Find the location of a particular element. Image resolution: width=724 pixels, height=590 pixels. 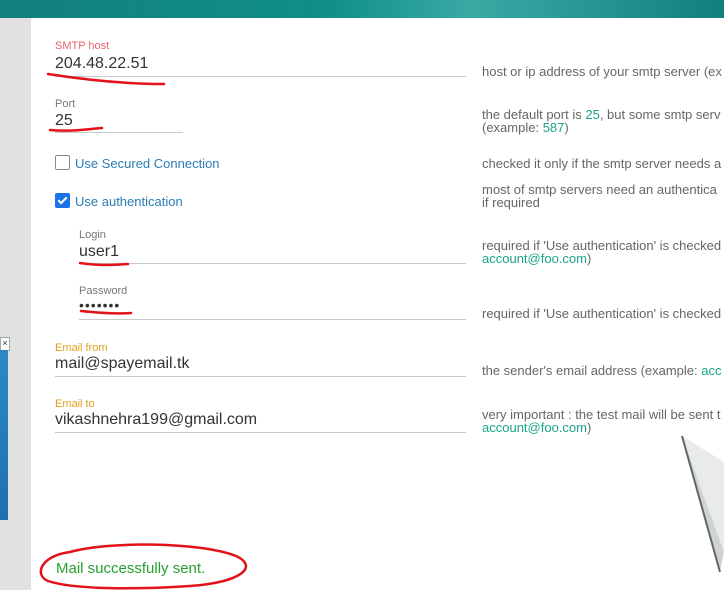

email-to-underline is located at coordinates (260, 432).